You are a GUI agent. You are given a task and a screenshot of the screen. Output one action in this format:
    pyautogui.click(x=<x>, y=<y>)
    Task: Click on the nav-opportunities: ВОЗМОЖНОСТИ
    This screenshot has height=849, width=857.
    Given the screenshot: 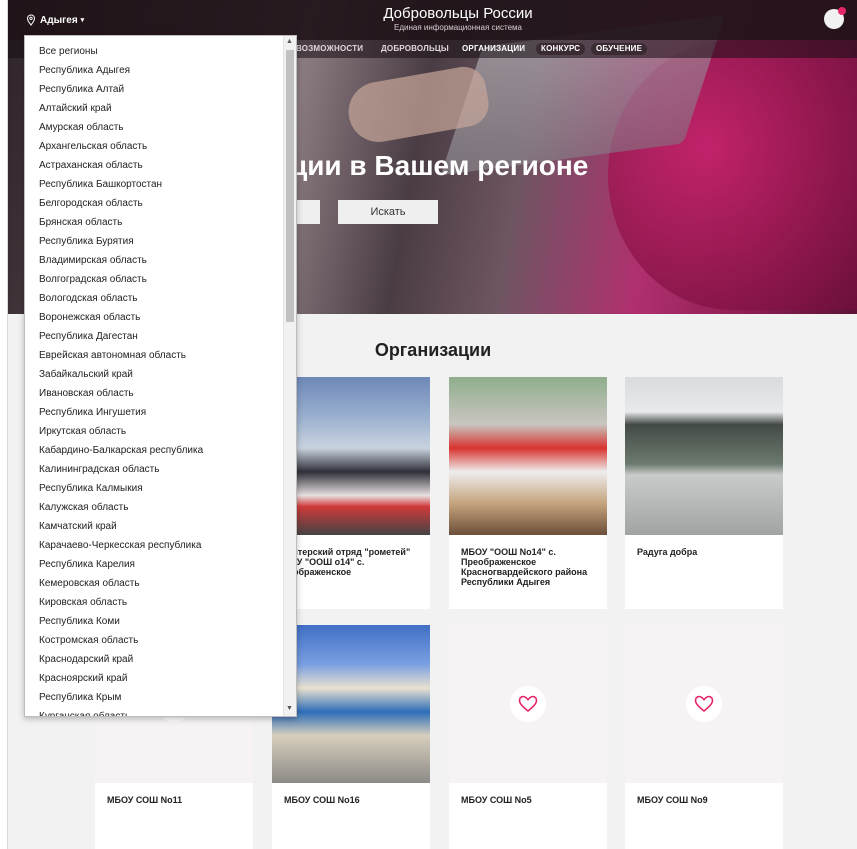 What is the action you would take?
    pyautogui.click(x=329, y=49)
    